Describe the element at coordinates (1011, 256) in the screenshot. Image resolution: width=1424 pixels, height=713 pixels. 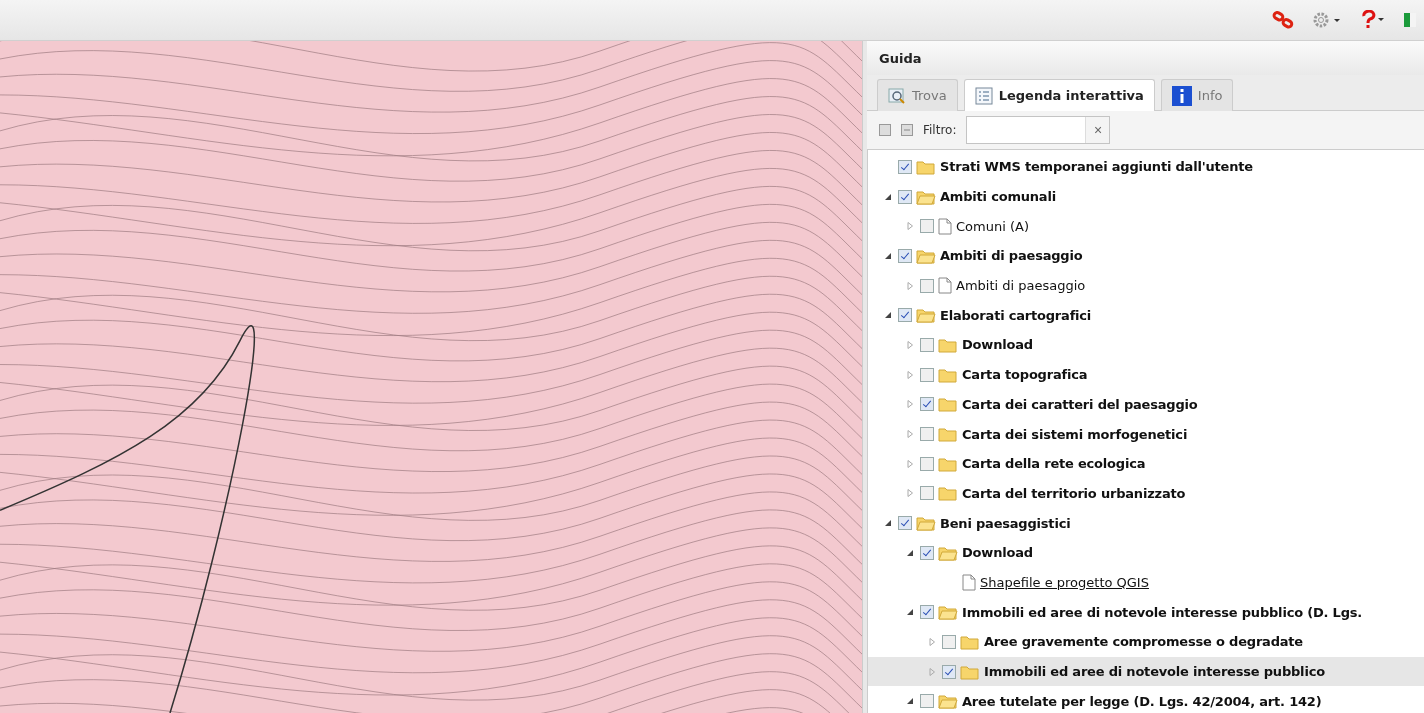
I see `layer-label: Ambiti di paesaggio` at that location.